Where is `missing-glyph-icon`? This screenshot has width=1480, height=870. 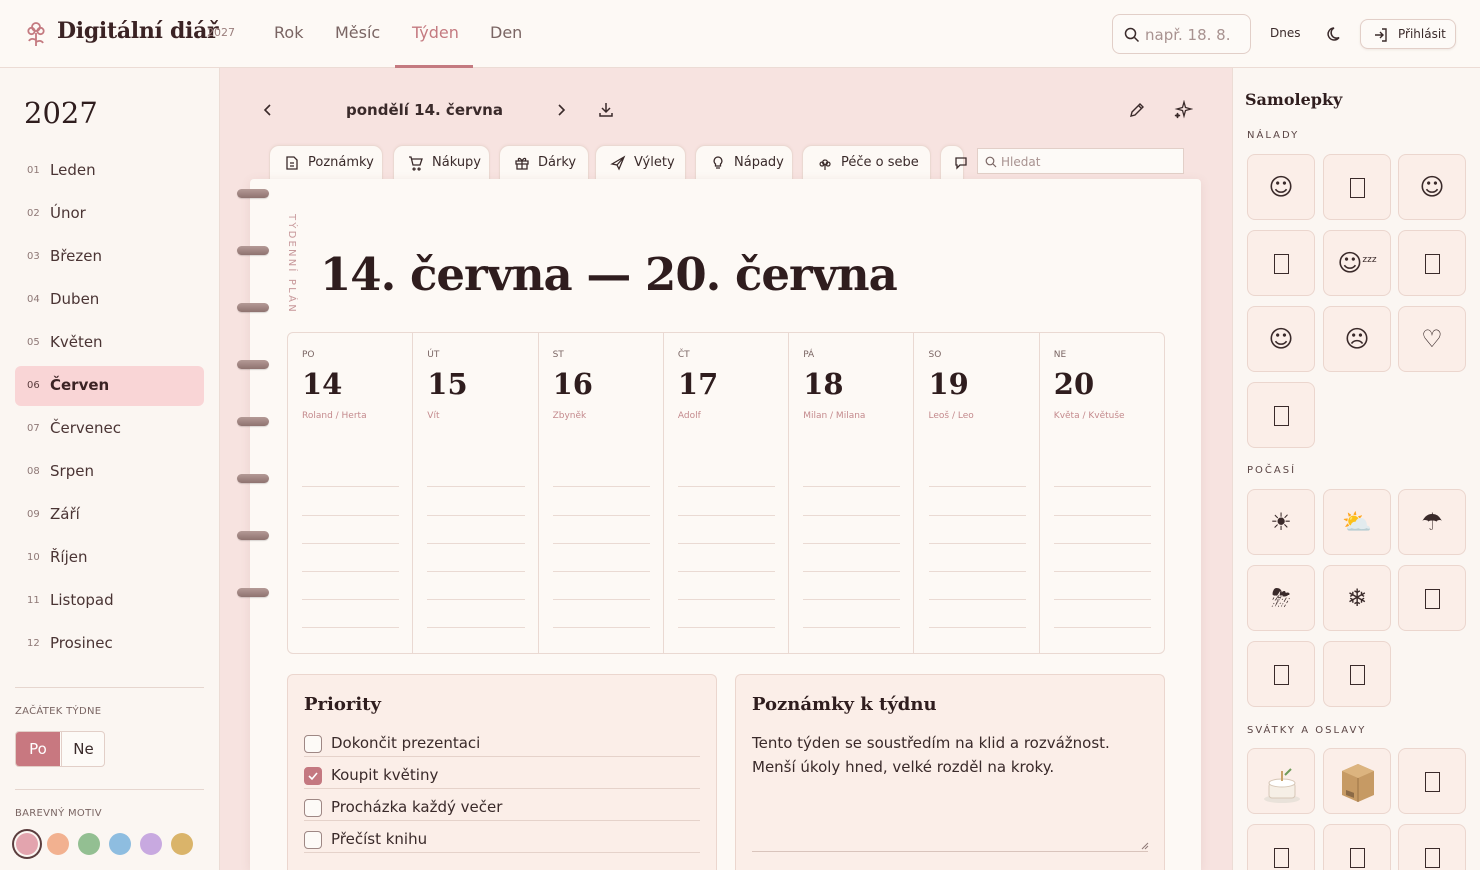 missing-glyph-icon is located at coordinates (1432, 858).